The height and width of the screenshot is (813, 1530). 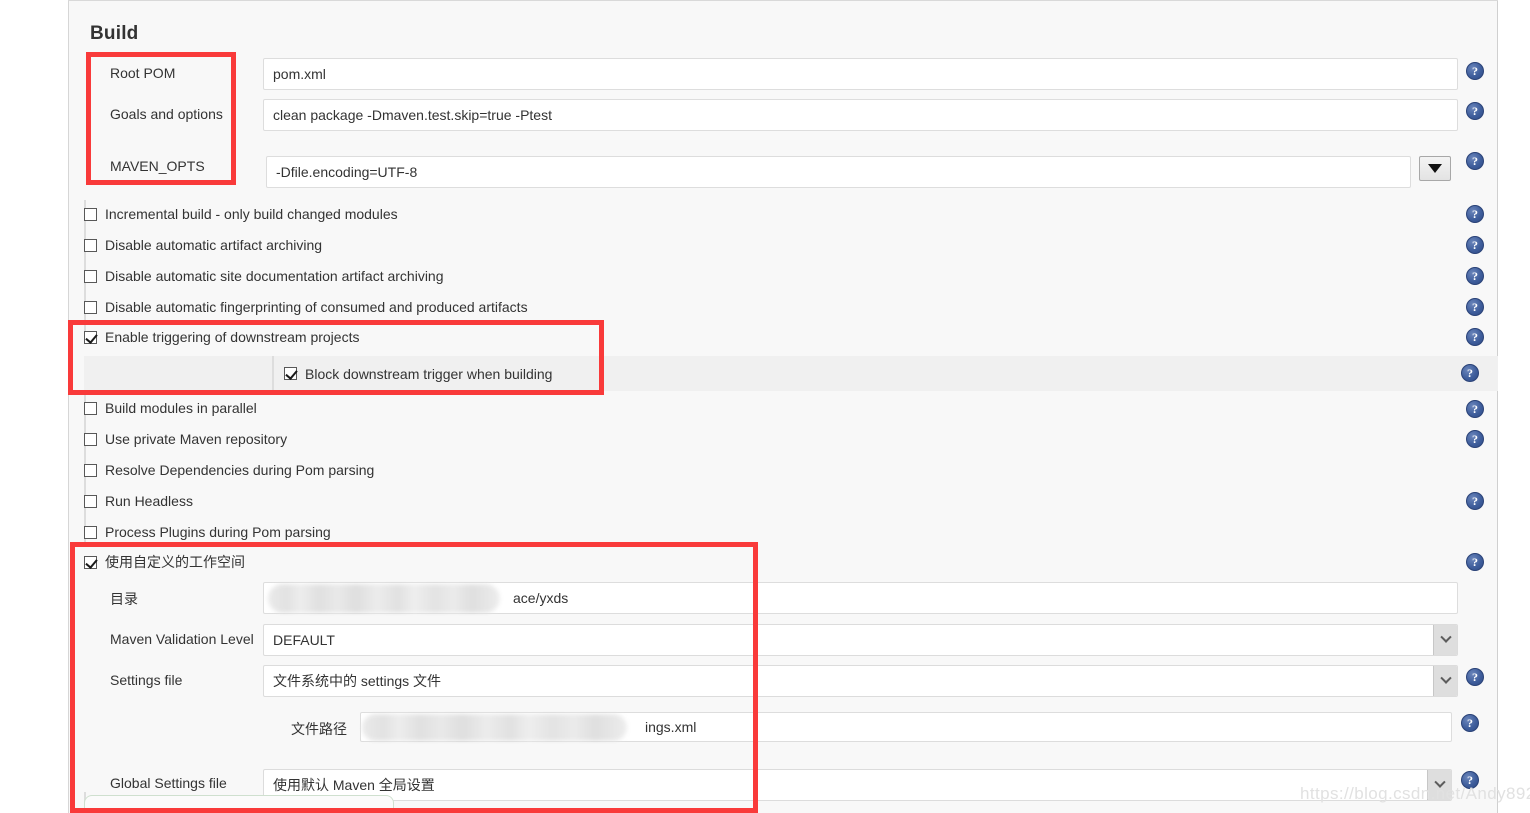 What do you see at coordinates (90, 470) in the screenshot?
I see `checkbox-resolve-dependencies` at bounding box center [90, 470].